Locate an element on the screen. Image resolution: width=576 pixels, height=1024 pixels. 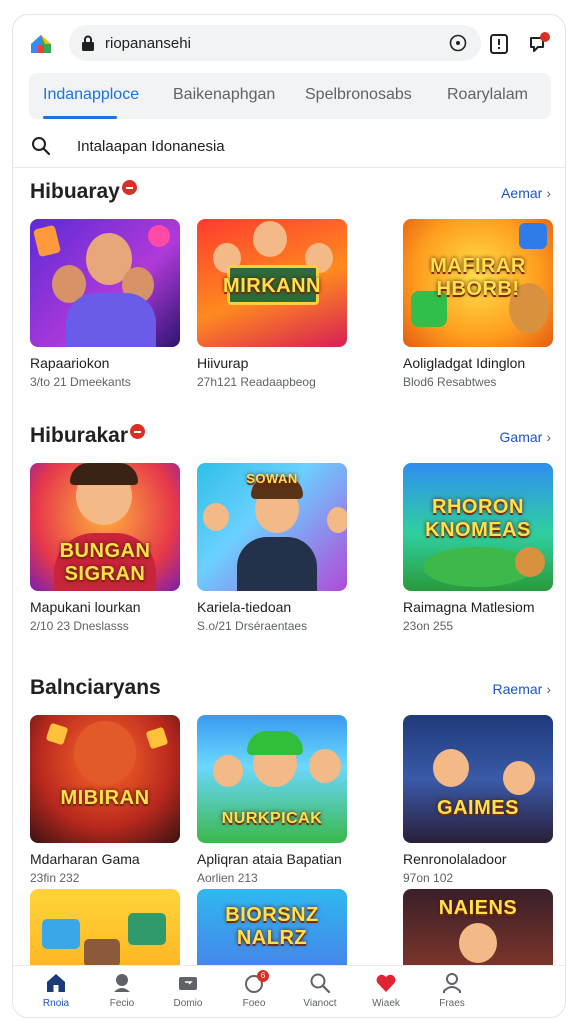
divider is located at coordinates (289, 167).